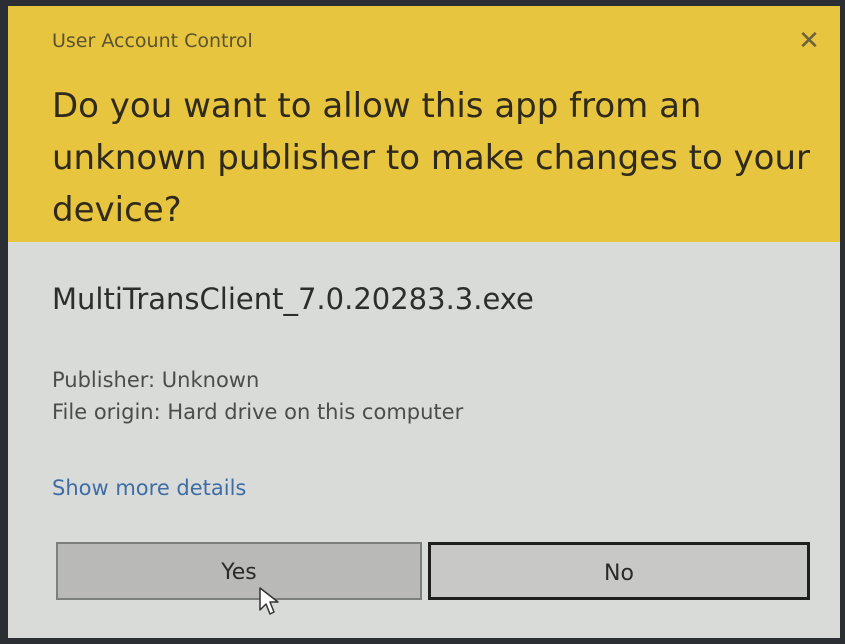  What do you see at coordinates (269, 601) in the screenshot?
I see `mouse-pointer-icon` at bounding box center [269, 601].